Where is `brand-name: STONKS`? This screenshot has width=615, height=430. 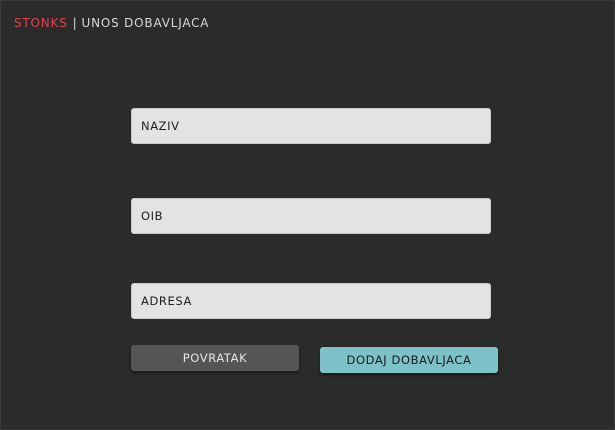 brand-name: STONKS is located at coordinates (41, 23).